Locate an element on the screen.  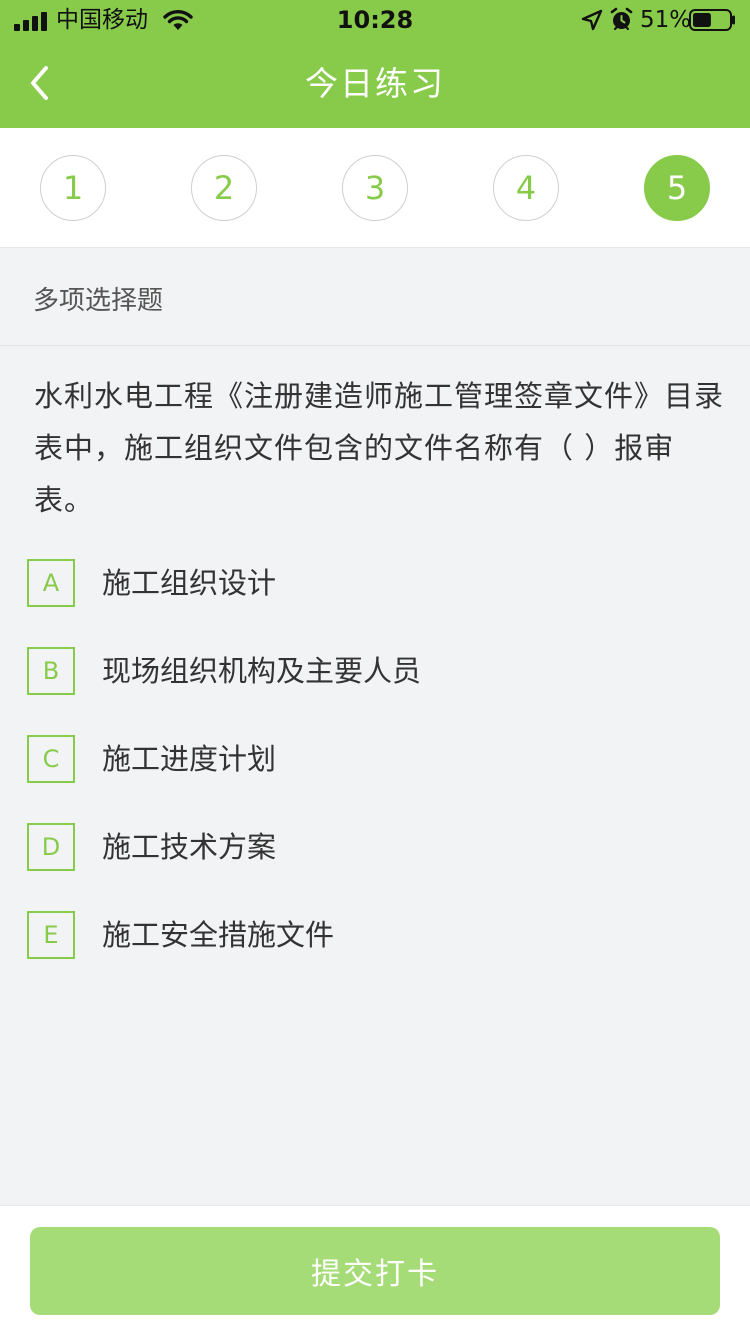
step-3: 3 is located at coordinates (375, 188).